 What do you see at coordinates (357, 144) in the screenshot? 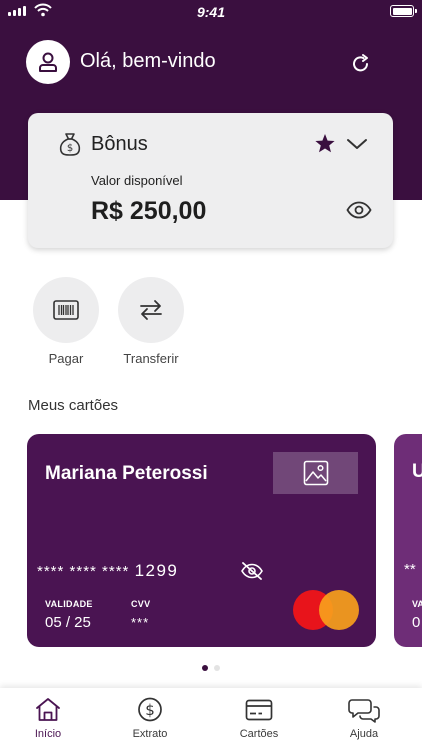
I see `chevron-down-icon` at bounding box center [357, 144].